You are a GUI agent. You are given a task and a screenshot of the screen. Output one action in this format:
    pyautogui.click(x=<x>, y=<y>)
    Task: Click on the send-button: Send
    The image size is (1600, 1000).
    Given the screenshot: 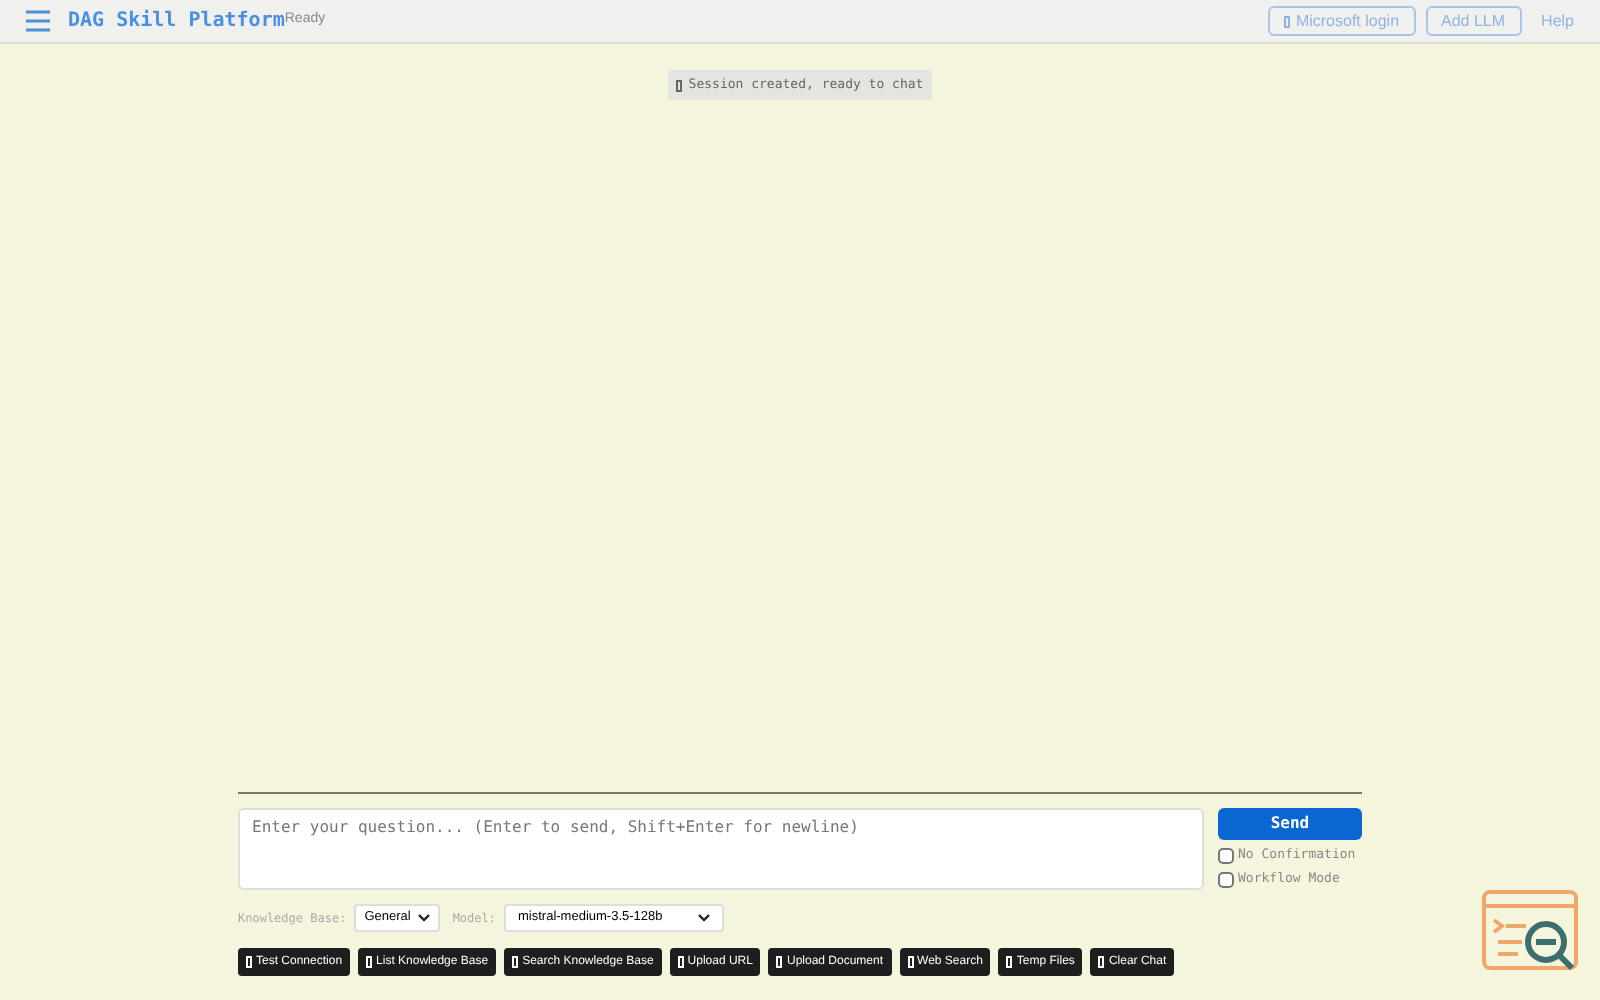 What is the action you would take?
    pyautogui.click(x=1290, y=824)
    